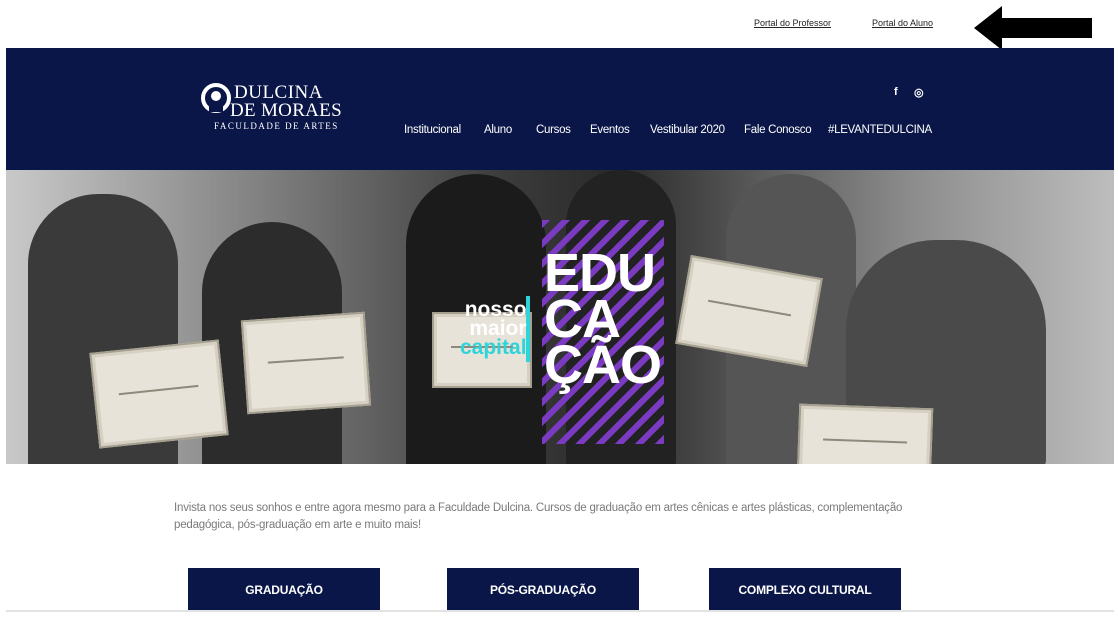  I want to click on logo-mark-icon, so click(216, 98).